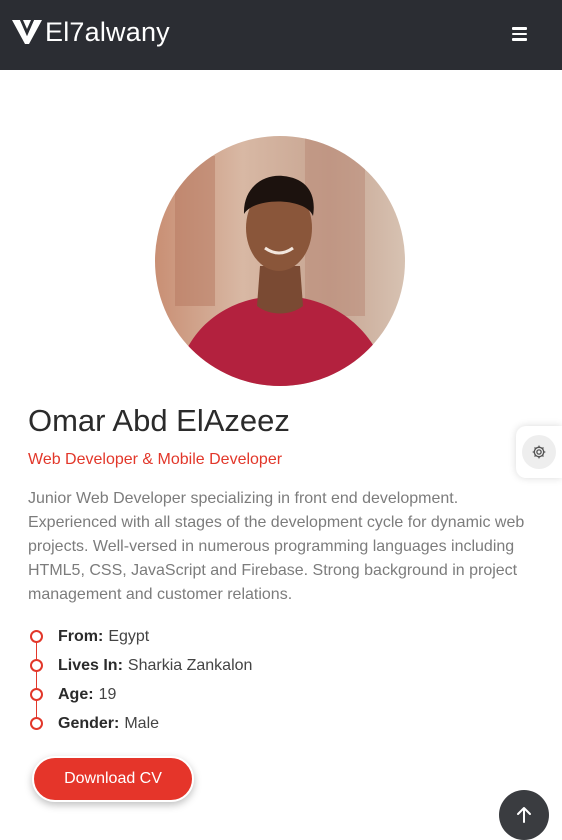 The width and height of the screenshot is (562, 840). I want to click on arrow-up-icon, so click(524, 815).